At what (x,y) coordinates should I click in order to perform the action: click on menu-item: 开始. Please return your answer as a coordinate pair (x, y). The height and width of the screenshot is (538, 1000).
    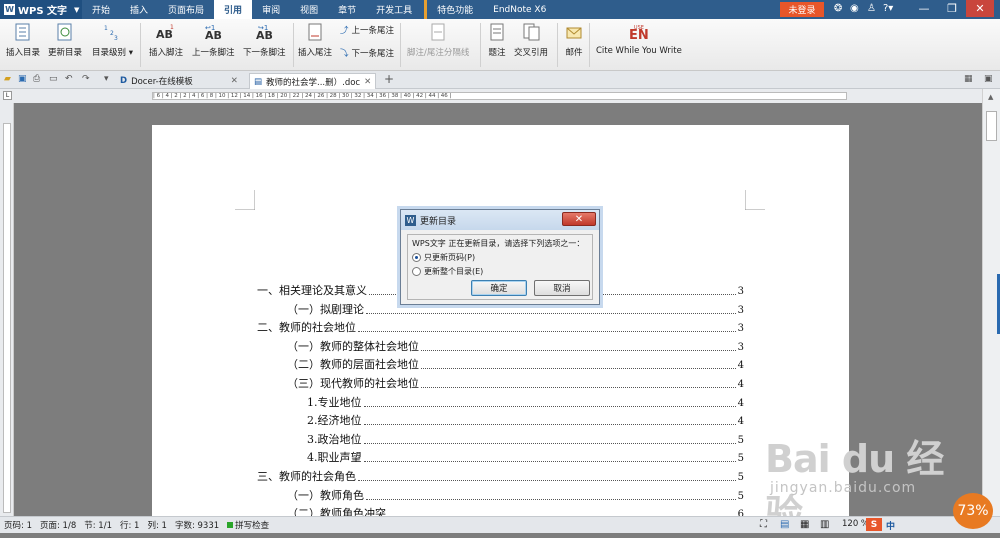
    Looking at the image, I should click on (101, 9).